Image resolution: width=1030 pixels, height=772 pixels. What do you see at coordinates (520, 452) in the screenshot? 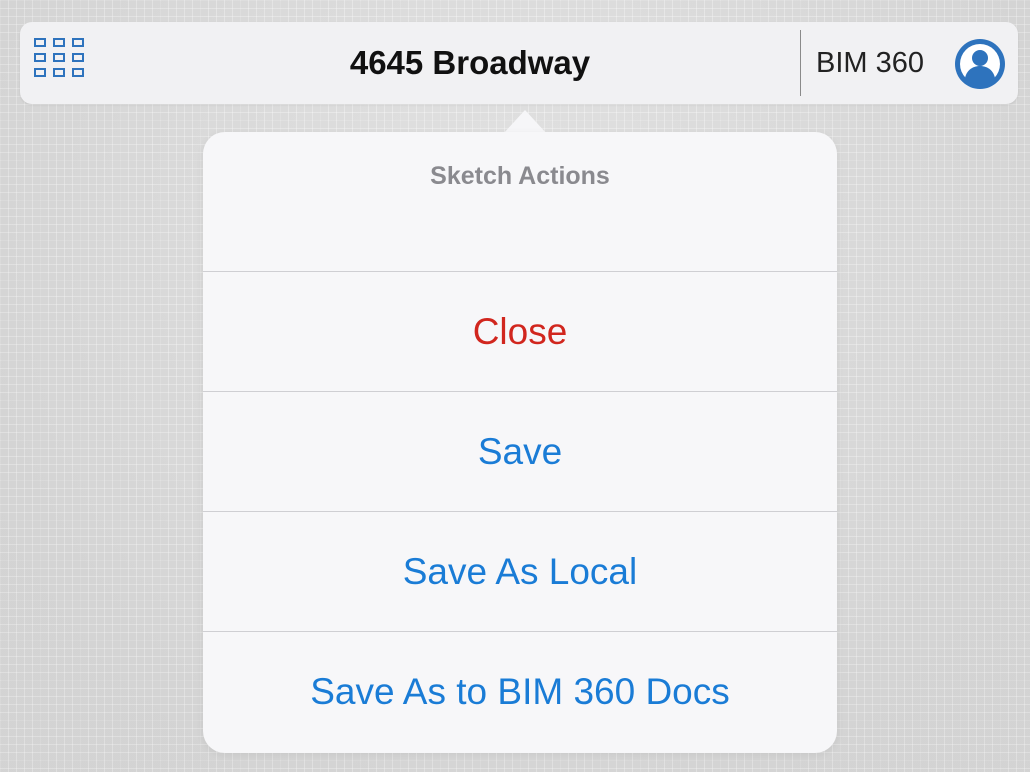
I see `save-button: Save` at bounding box center [520, 452].